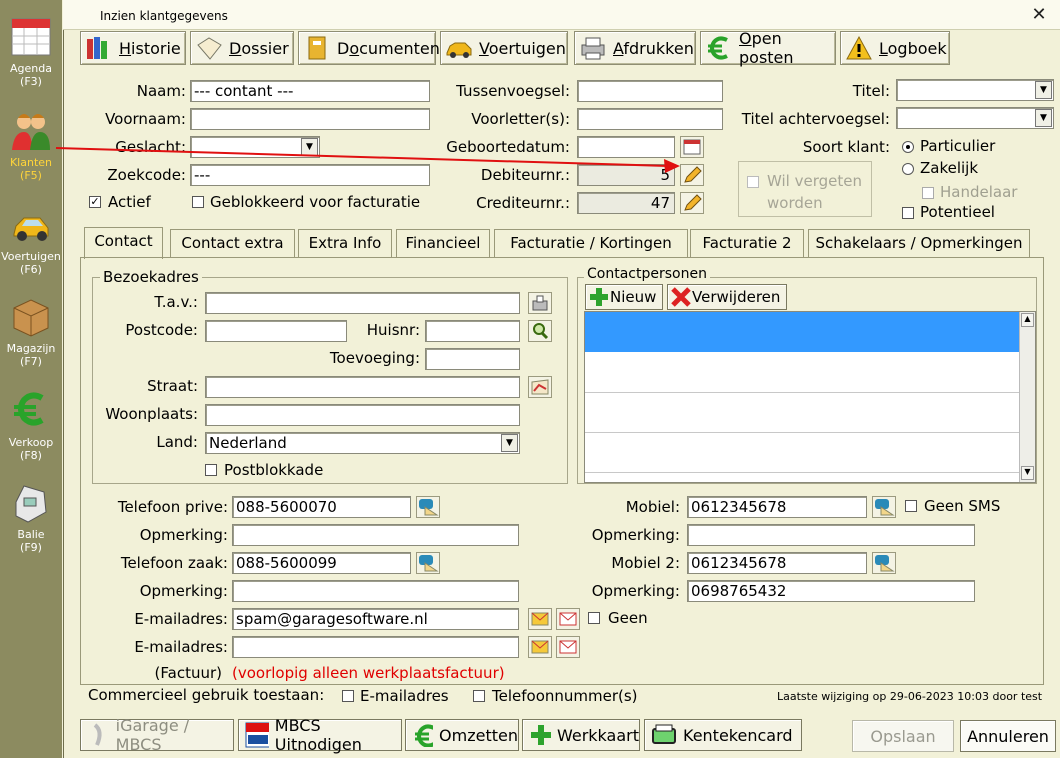 This screenshot has width=1060, height=758. What do you see at coordinates (831, 591) in the screenshot?
I see `opmerking-4-field: 0698765432` at bounding box center [831, 591].